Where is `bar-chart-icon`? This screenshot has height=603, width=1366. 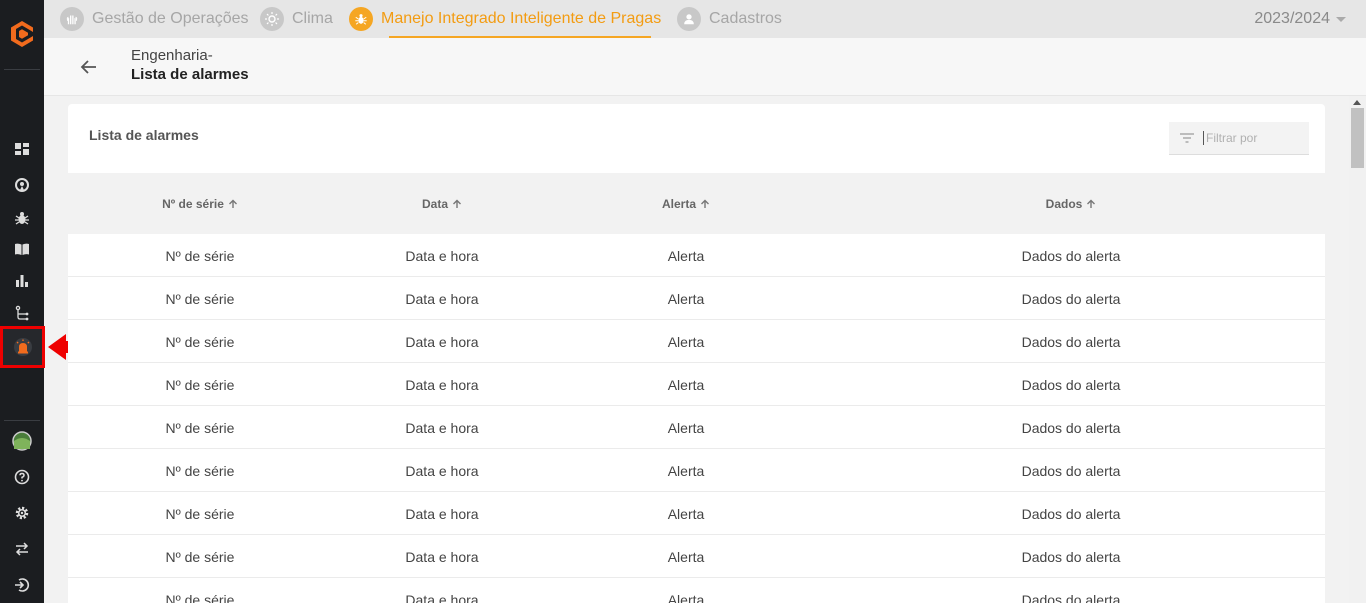
bar-chart-icon is located at coordinates (22, 281).